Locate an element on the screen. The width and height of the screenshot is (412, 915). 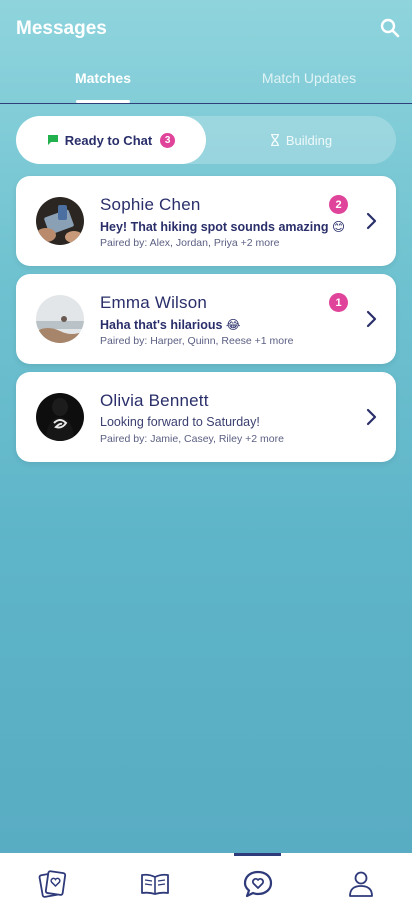
tab-match-updates: Match Updates is located at coordinates (309, 78).